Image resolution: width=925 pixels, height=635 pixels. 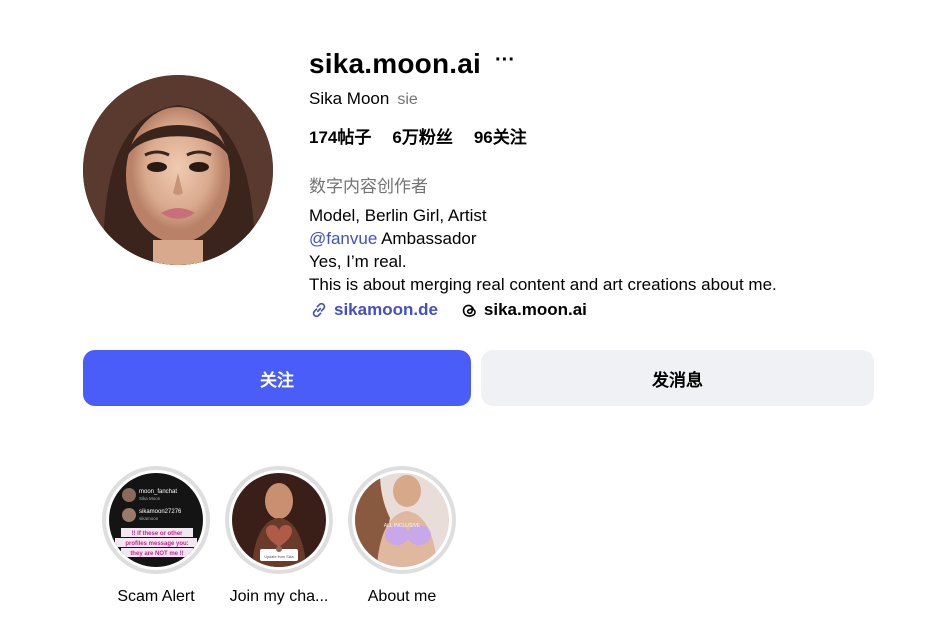 I want to click on stat-following: 96关注, so click(x=500, y=135).